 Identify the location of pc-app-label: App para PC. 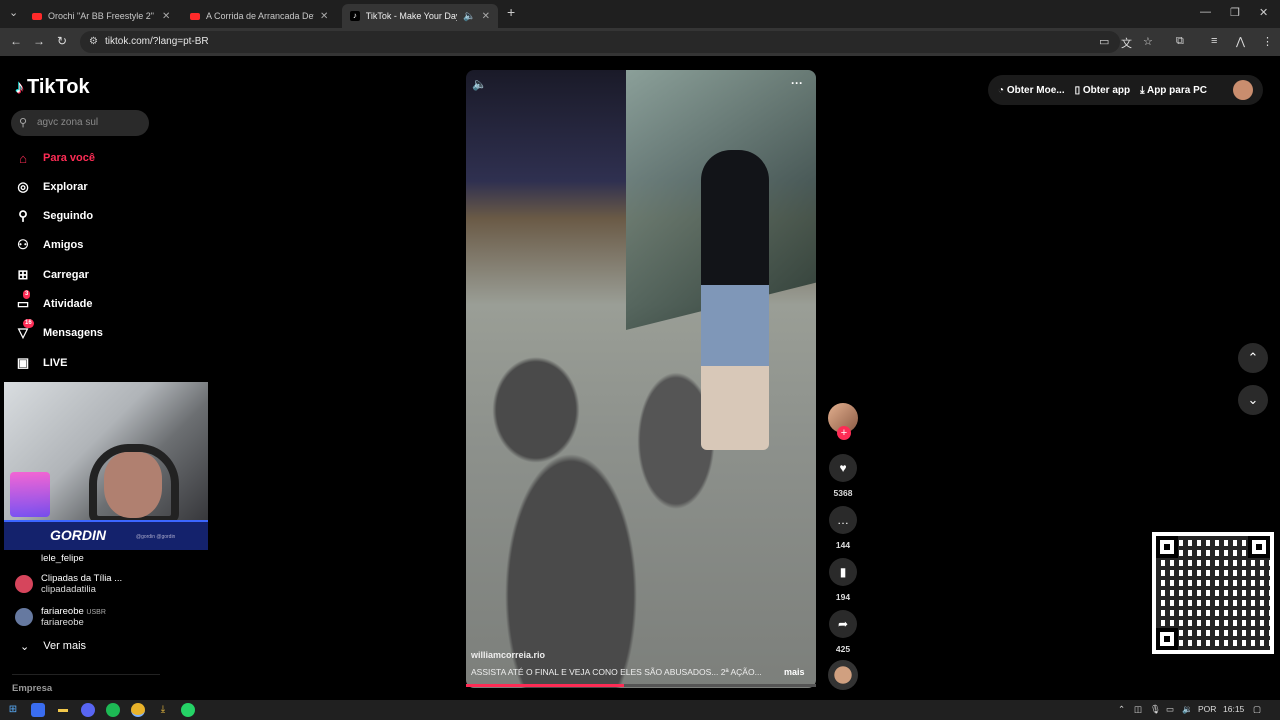
(1176, 90).